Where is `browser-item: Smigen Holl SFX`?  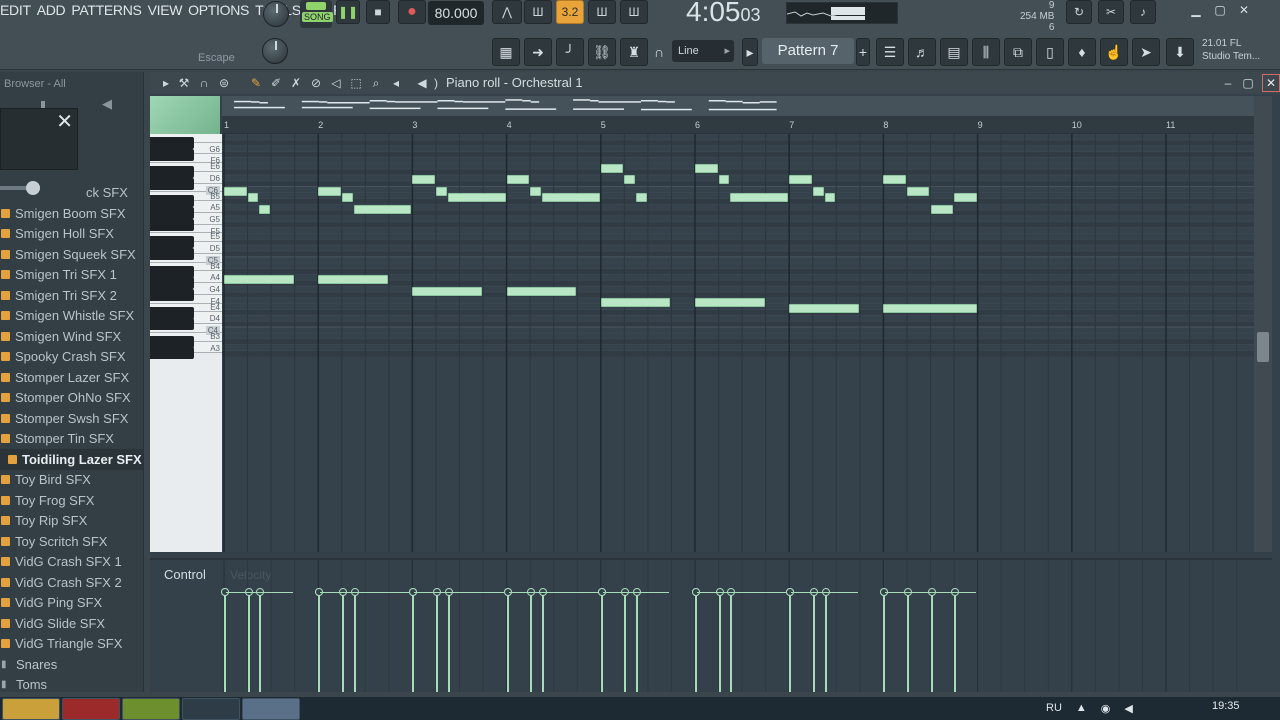
browser-item: Smigen Holl SFX is located at coordinates (71, 234).